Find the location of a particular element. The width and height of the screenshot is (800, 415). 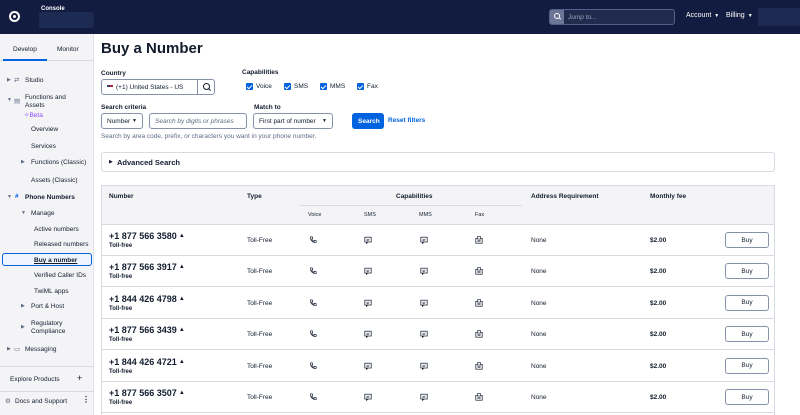

page-title: Buy a Number is located at coordinates (152, 48).